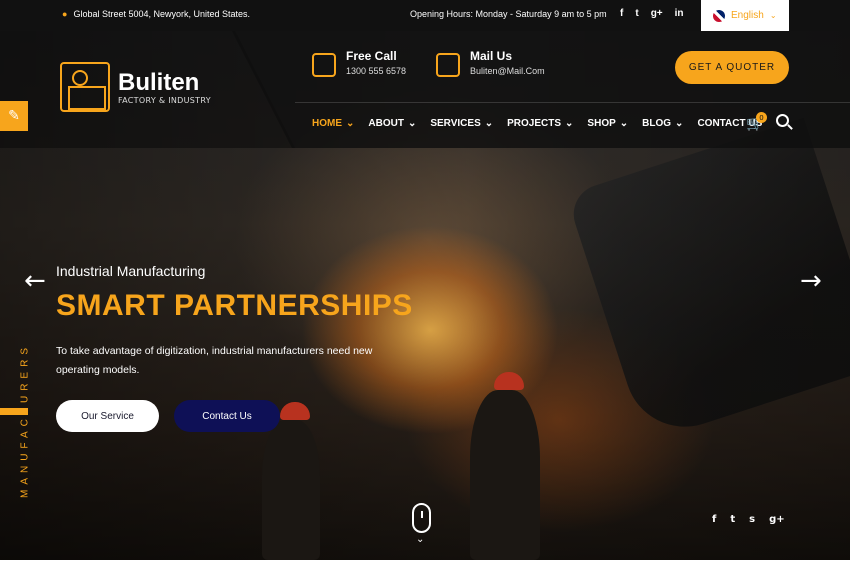 Image resolution: width=850 pixels, height=567 pixels. I want to click on nav-blog: BLOG ⌄, so click(662, 123).